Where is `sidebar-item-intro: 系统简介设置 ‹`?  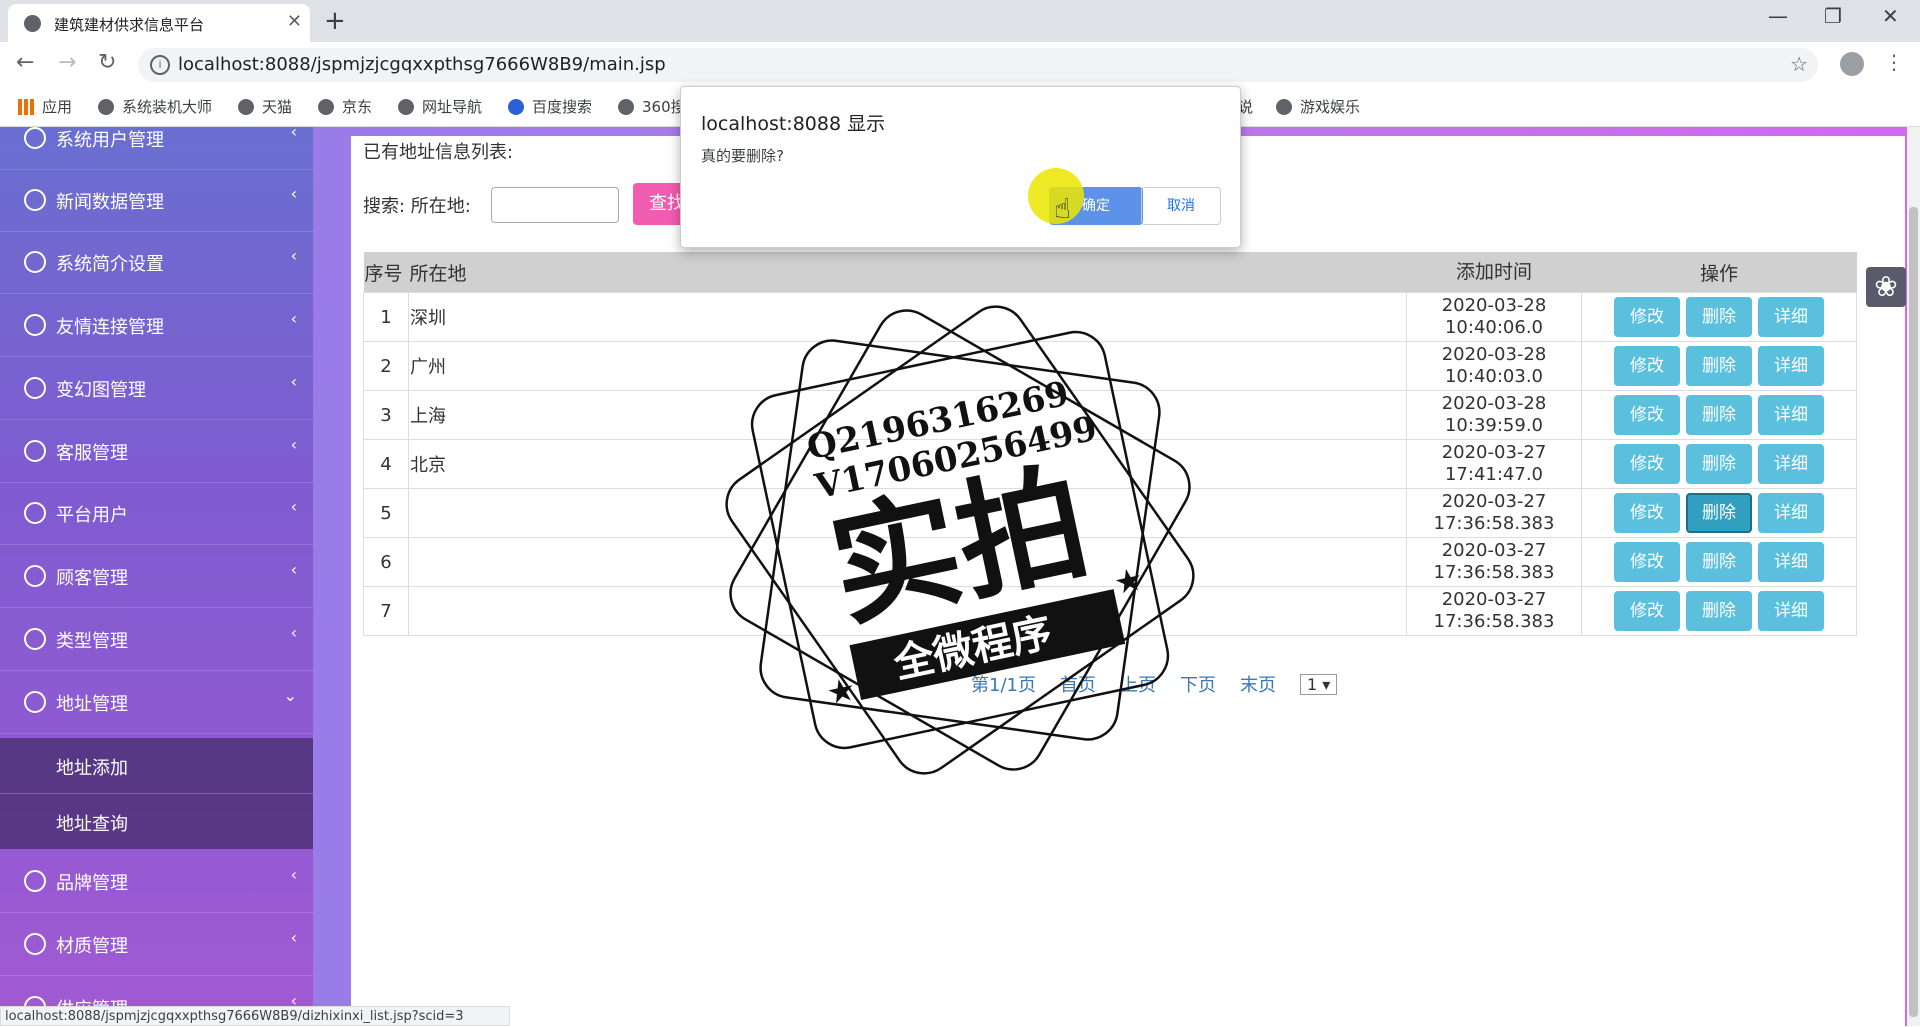 sidebar-item-intro: 系统简介设置 ‹ is located at coordinates (156, 262).